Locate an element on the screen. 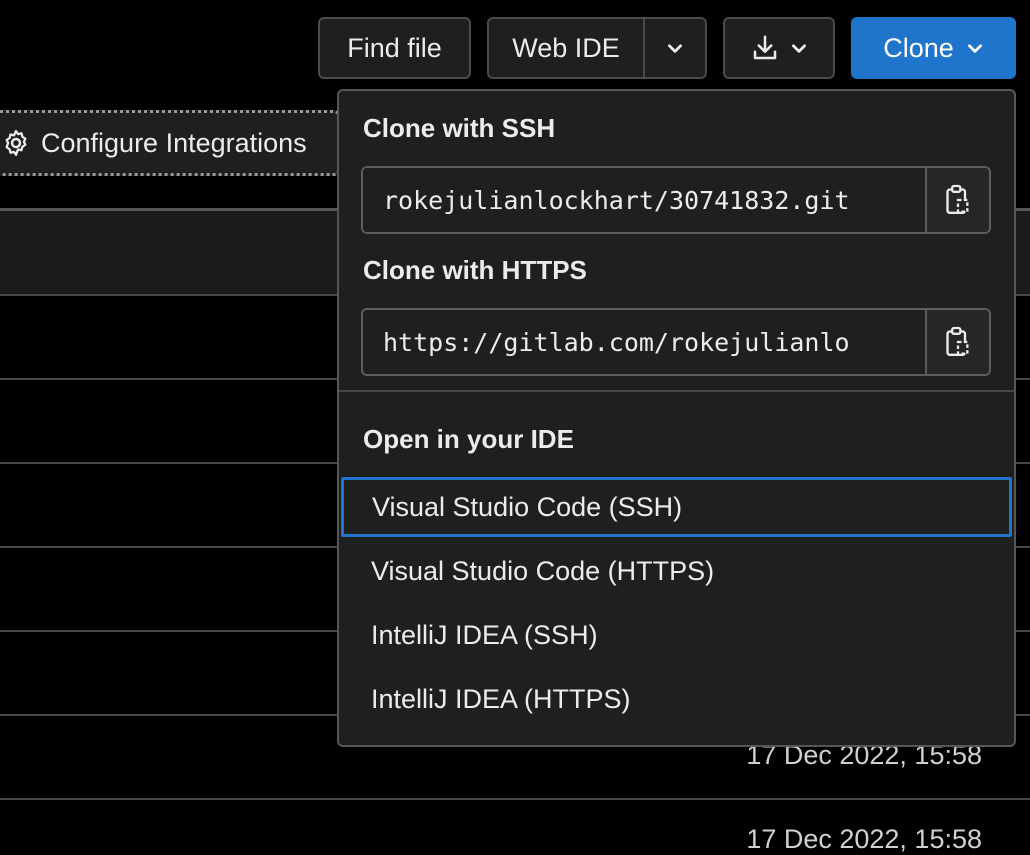 Image resolution: width=1030 pixels, height=855 pixels. gear-icon is located at coordinates (16, 143).